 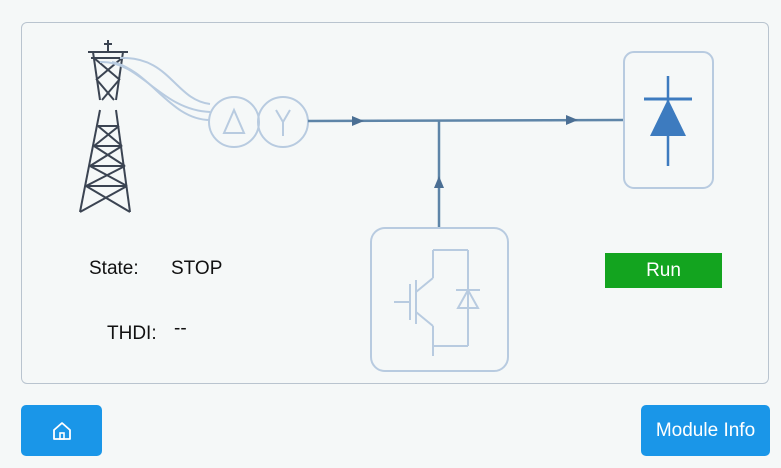 What do you see at coordinates (114, 268) in the screenshot?
I see `state-label: State:` at bounding box center [114, 268].